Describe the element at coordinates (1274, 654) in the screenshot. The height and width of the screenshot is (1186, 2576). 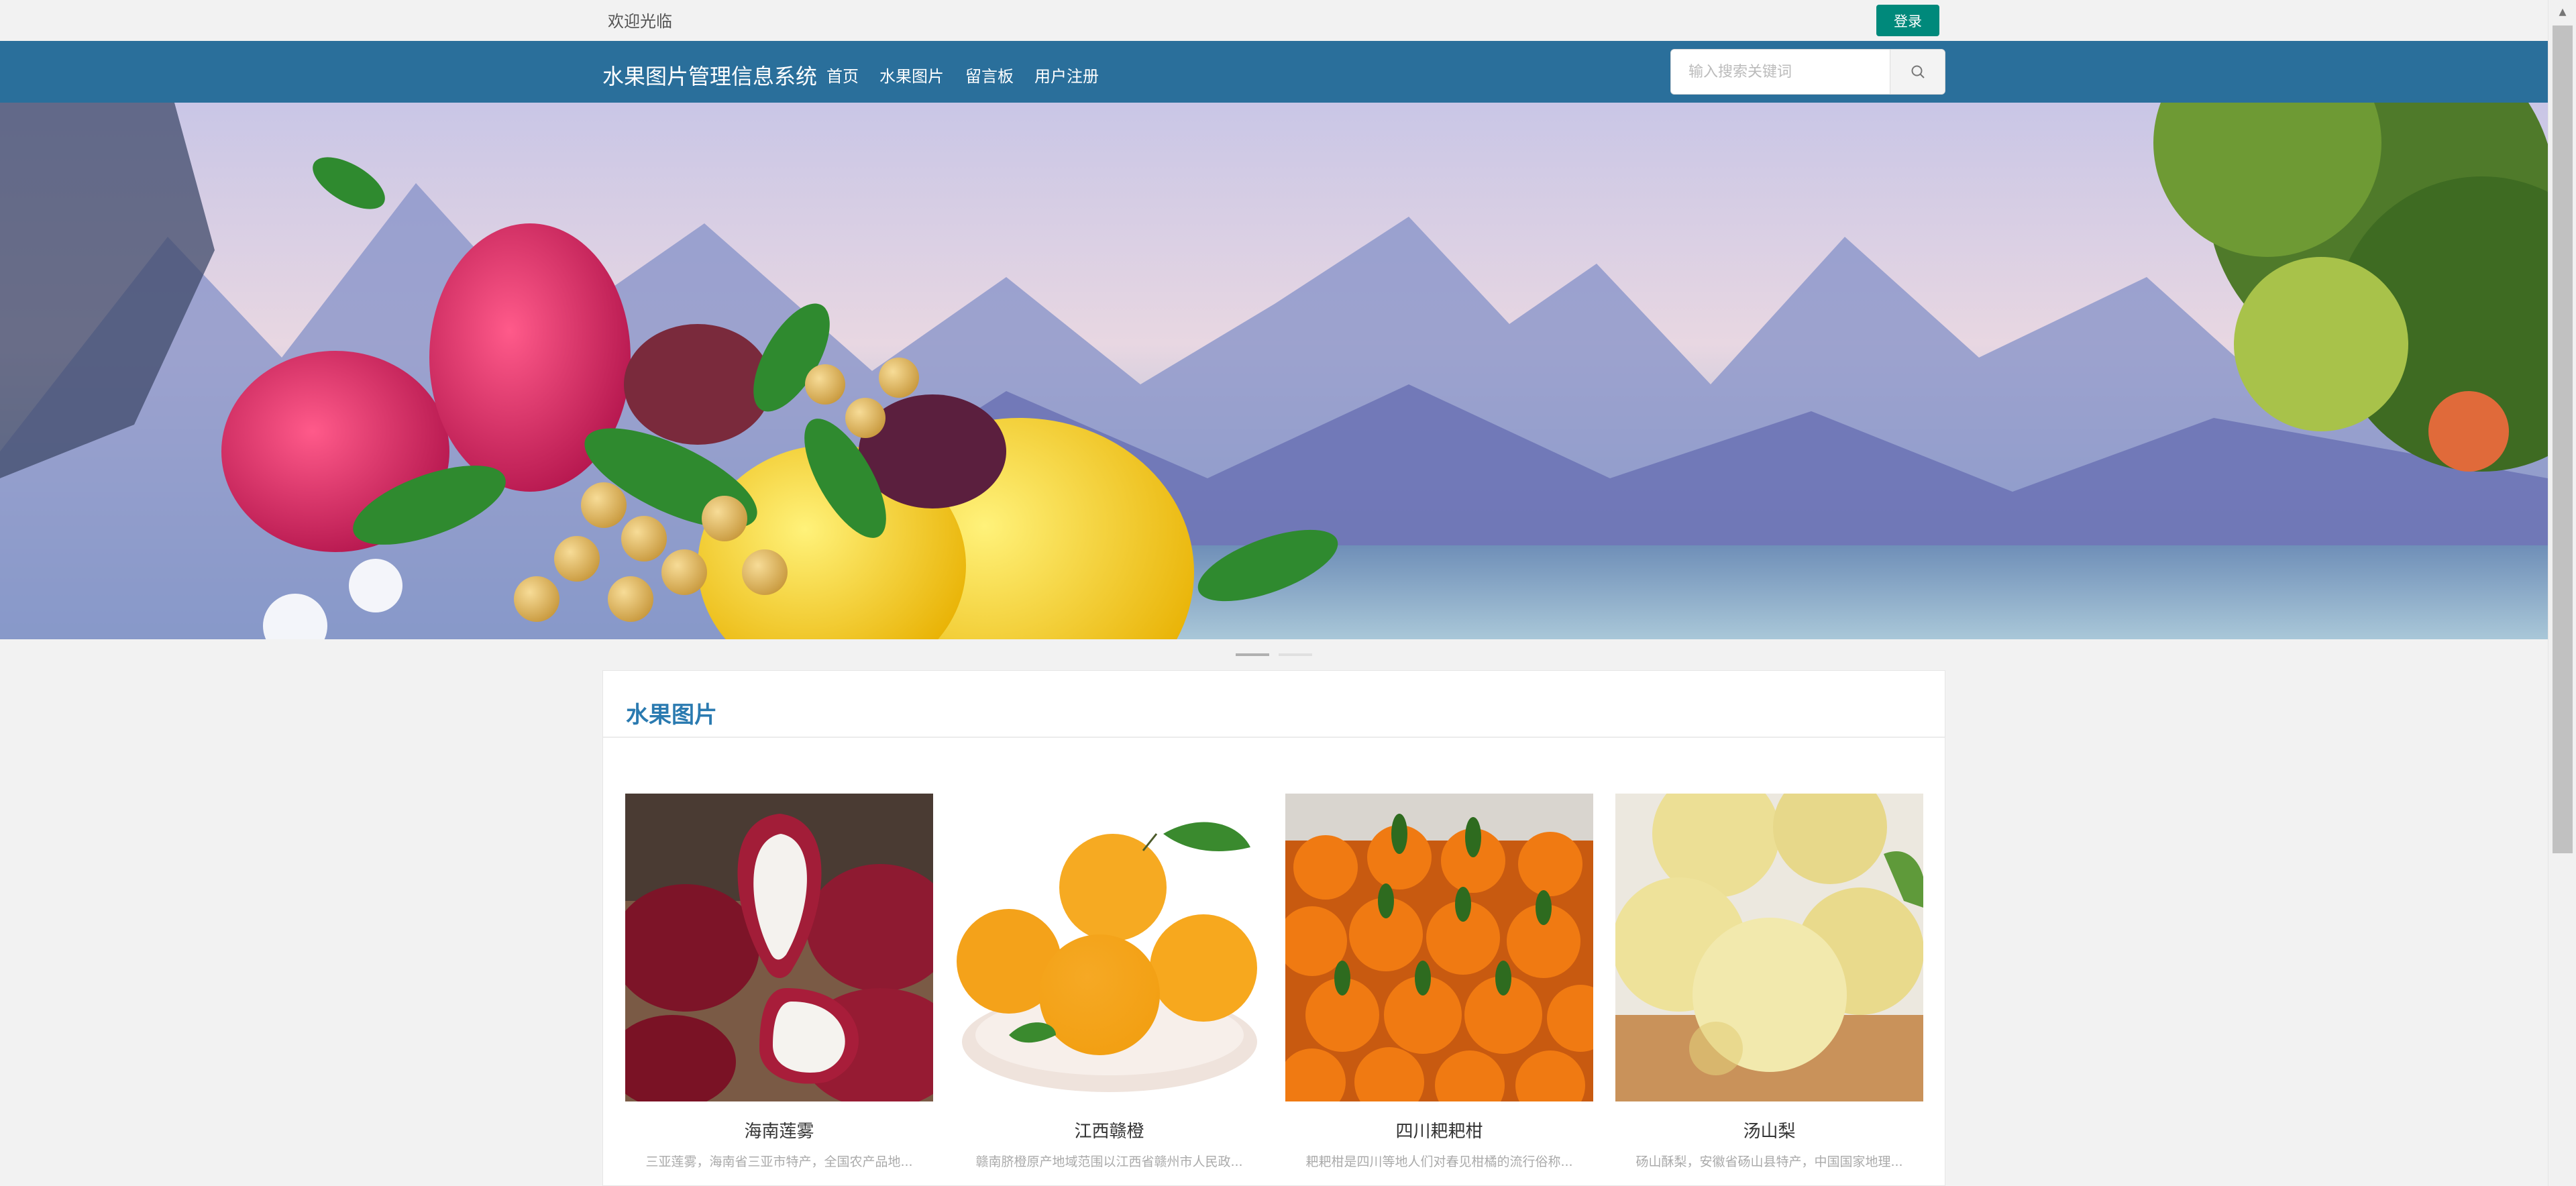
I see `carousel-indicators` at that location.